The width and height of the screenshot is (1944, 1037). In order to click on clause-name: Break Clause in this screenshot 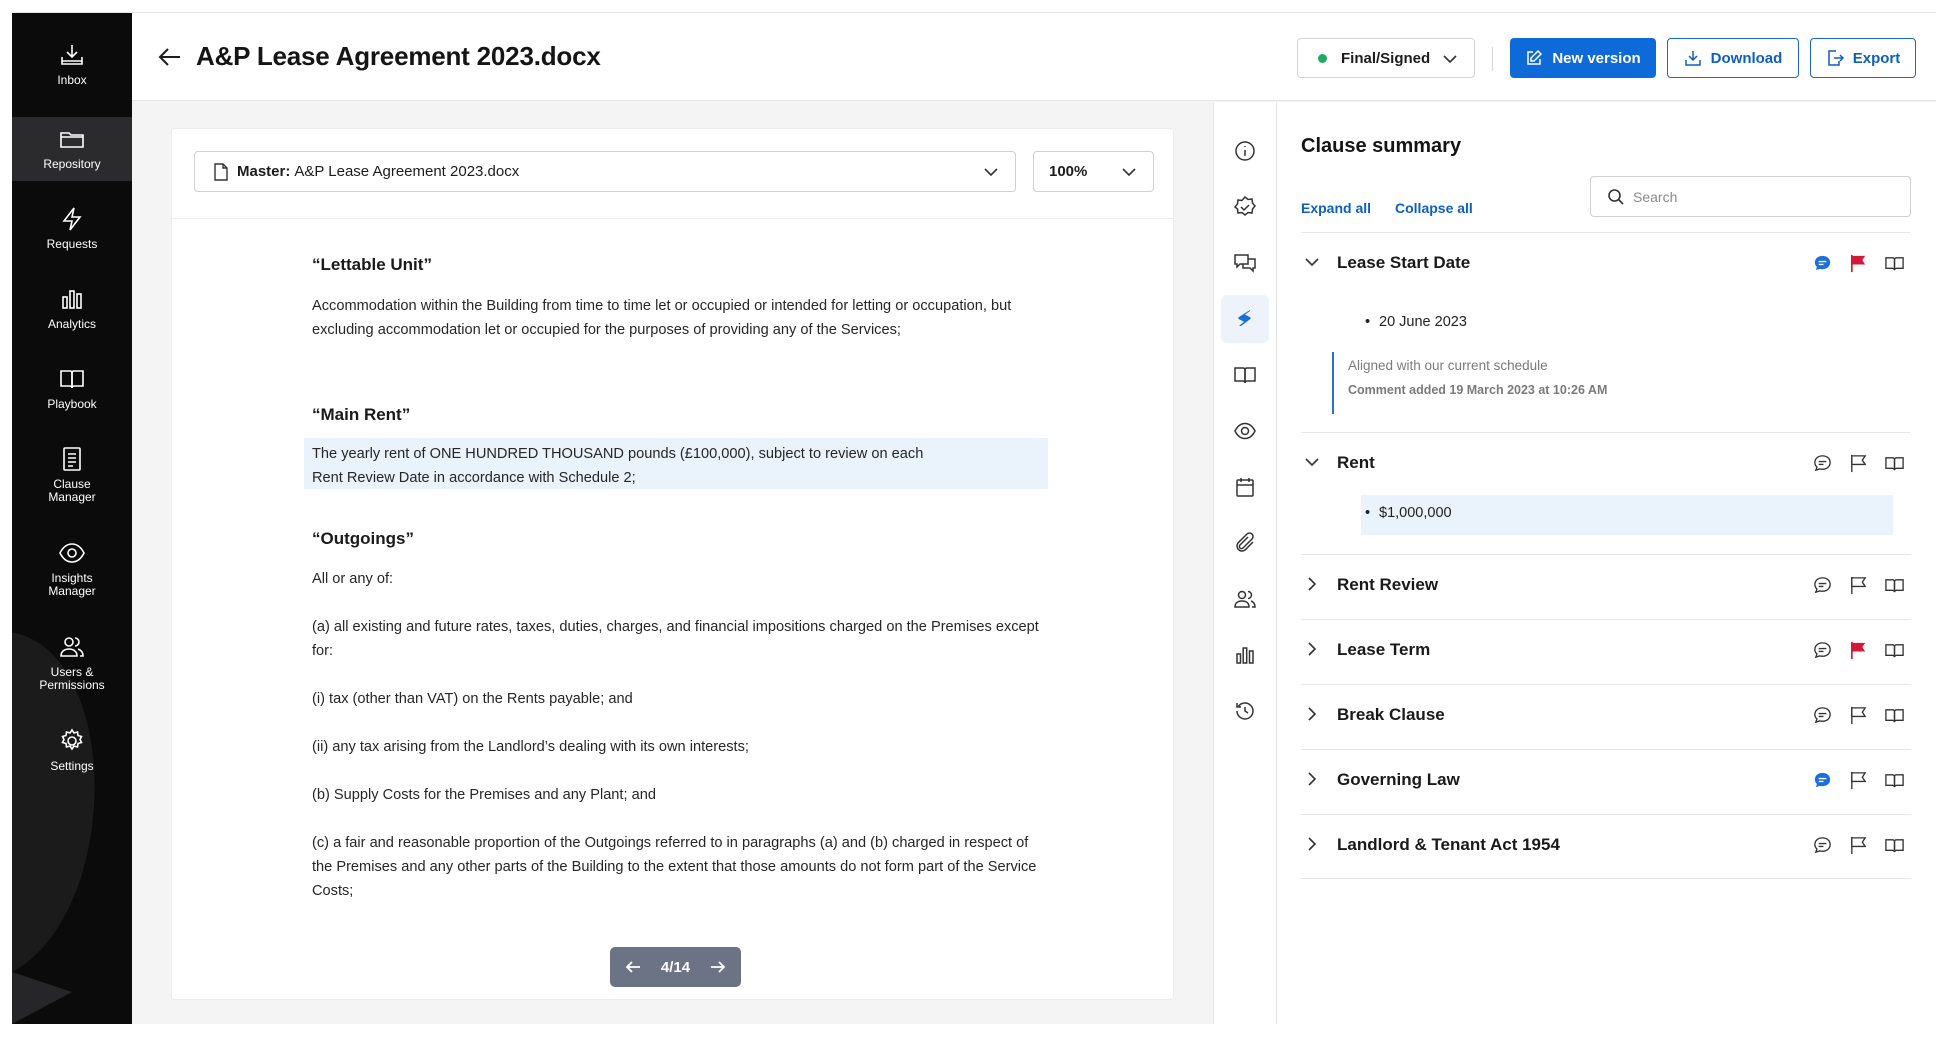, I will do `click(1391, 715)`.